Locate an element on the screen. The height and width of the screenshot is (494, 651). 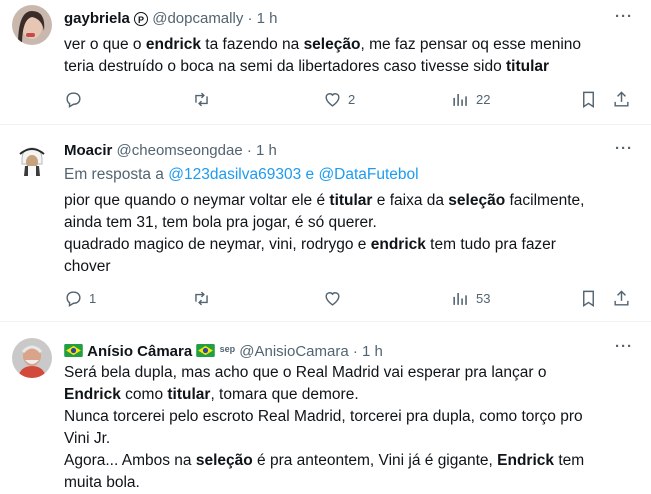
premium-badge-icon: P is located at coordinates (141, 19).